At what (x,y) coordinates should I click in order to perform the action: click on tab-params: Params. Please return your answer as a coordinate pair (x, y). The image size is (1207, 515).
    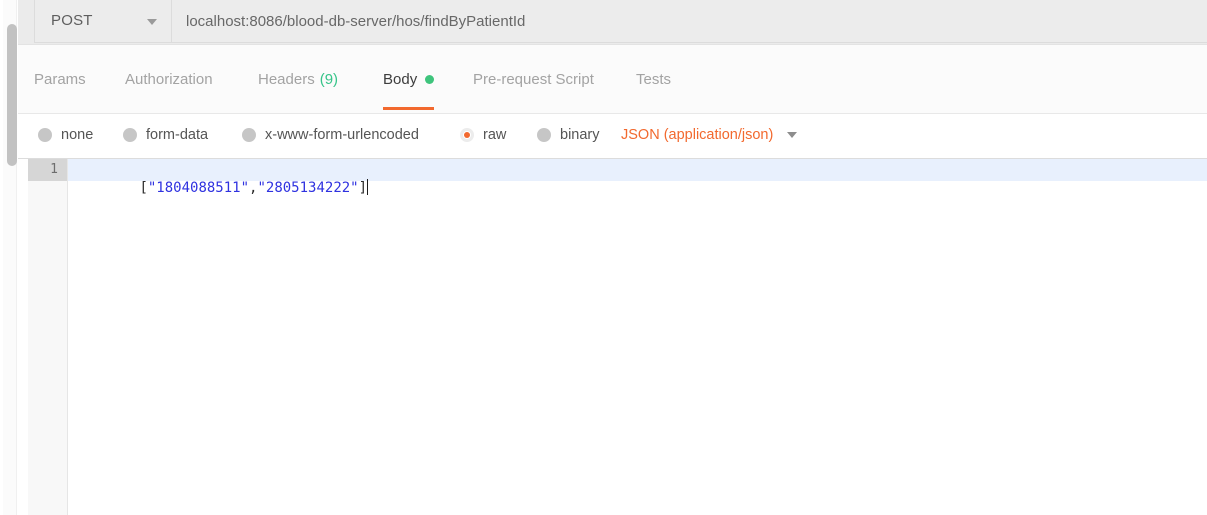
    Looking at the image, I should click on (60, 79).